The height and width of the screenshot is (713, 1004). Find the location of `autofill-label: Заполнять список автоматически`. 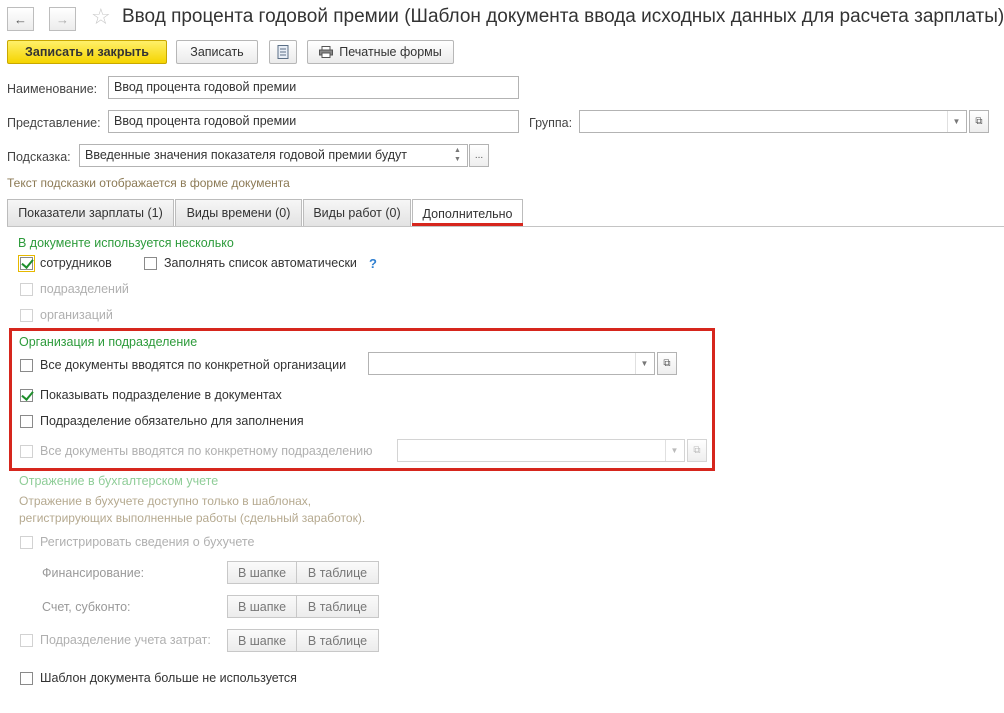

autofill-label: Заполнять список автоматически is located at coordinates (260, 263).